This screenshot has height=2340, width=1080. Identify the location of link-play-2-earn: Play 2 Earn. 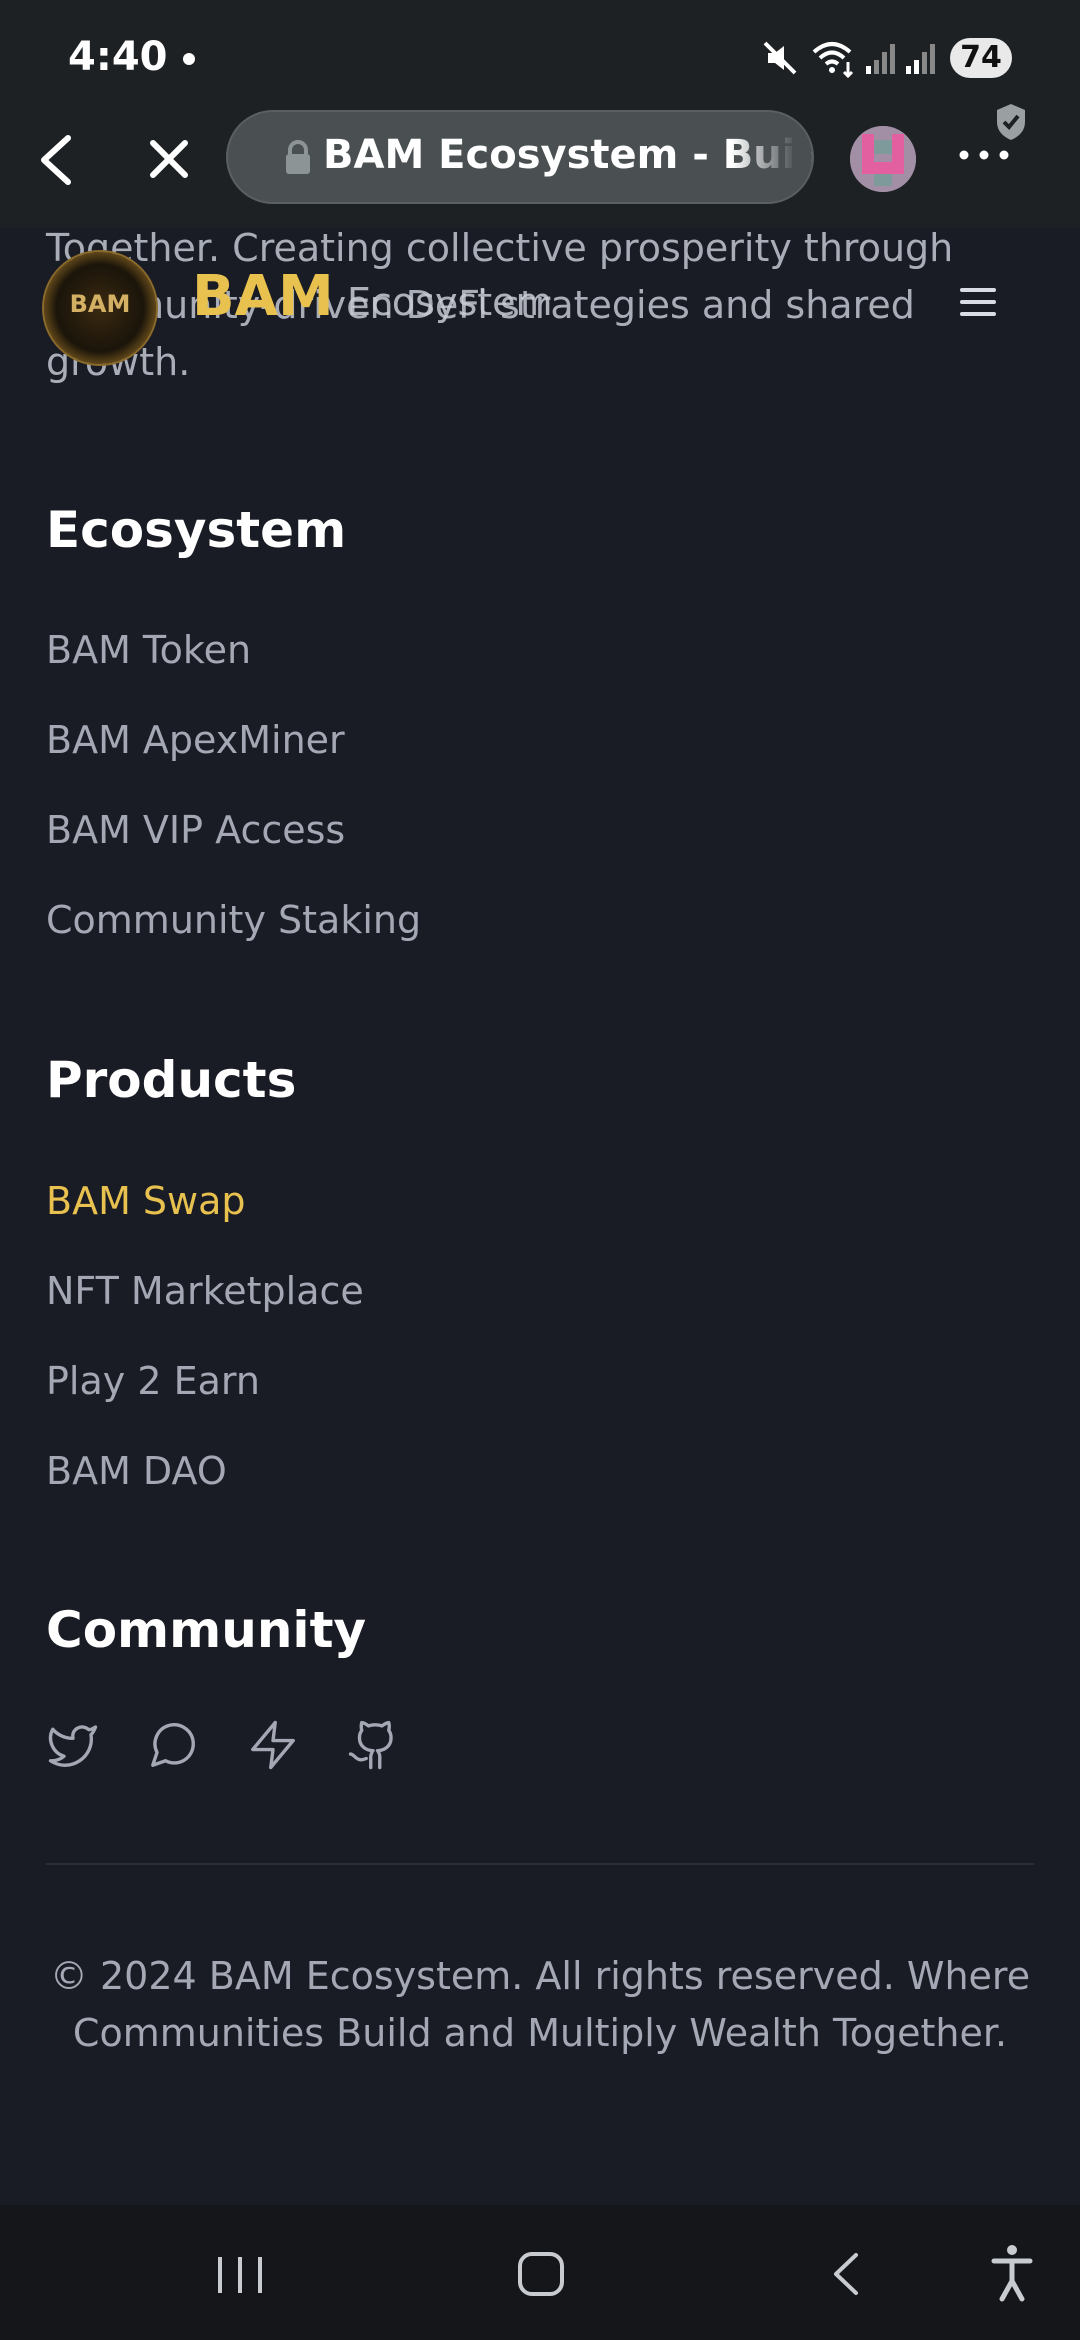
(153, 1381).